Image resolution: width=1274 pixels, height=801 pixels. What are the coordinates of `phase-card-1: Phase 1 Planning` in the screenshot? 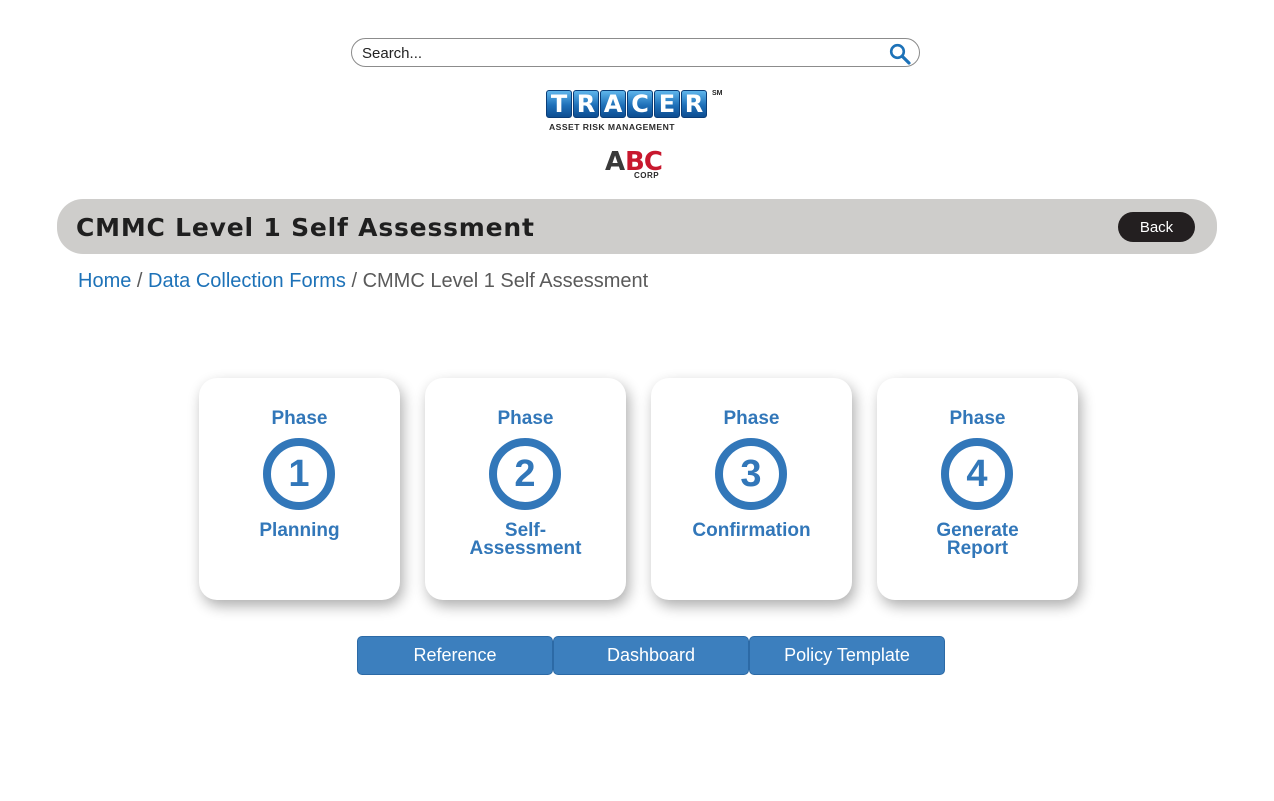 It's located at (299, 489).